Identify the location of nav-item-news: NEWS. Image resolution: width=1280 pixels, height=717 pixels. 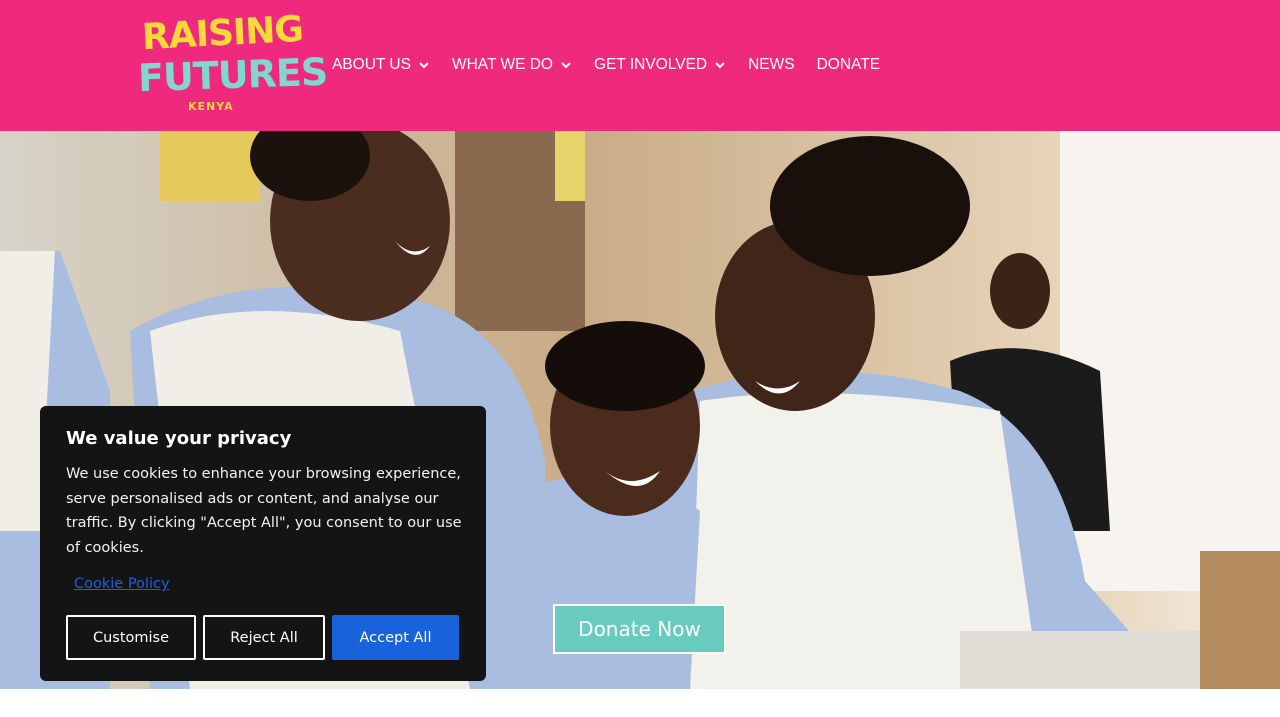
(771, 65).